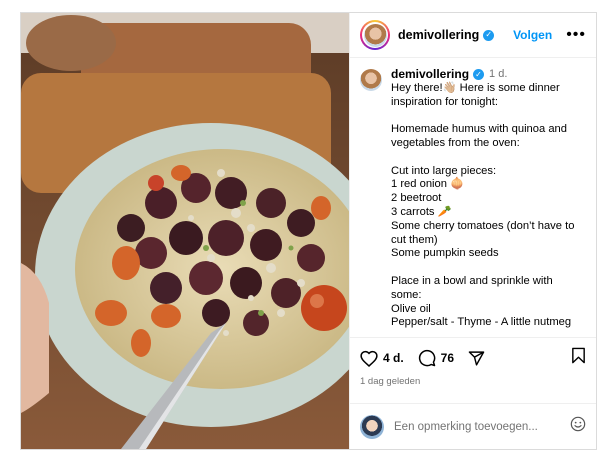 This screenshot has width=616, height=466. What do you see at coordinates (444, 170) in the screenshot?
I see `caption-line: Cut into large pieces:` at bounding box center [444, 170].